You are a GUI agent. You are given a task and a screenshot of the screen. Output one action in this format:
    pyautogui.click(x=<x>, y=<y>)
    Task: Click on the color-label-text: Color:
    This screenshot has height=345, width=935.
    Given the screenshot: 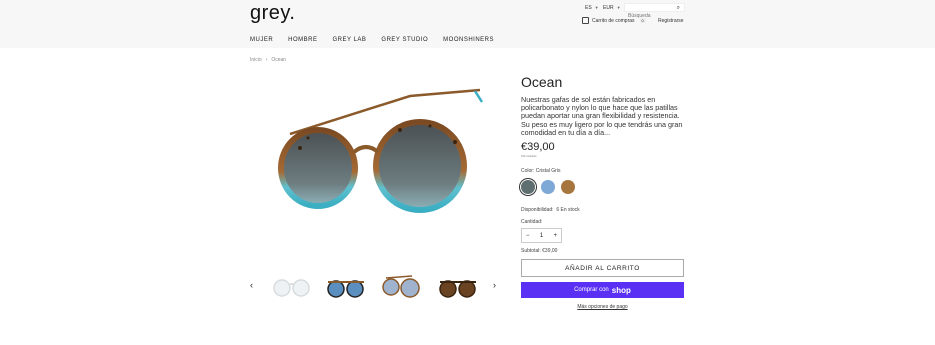 What is the action you would take?
    pyautogui.click(x=528, y=171)
    